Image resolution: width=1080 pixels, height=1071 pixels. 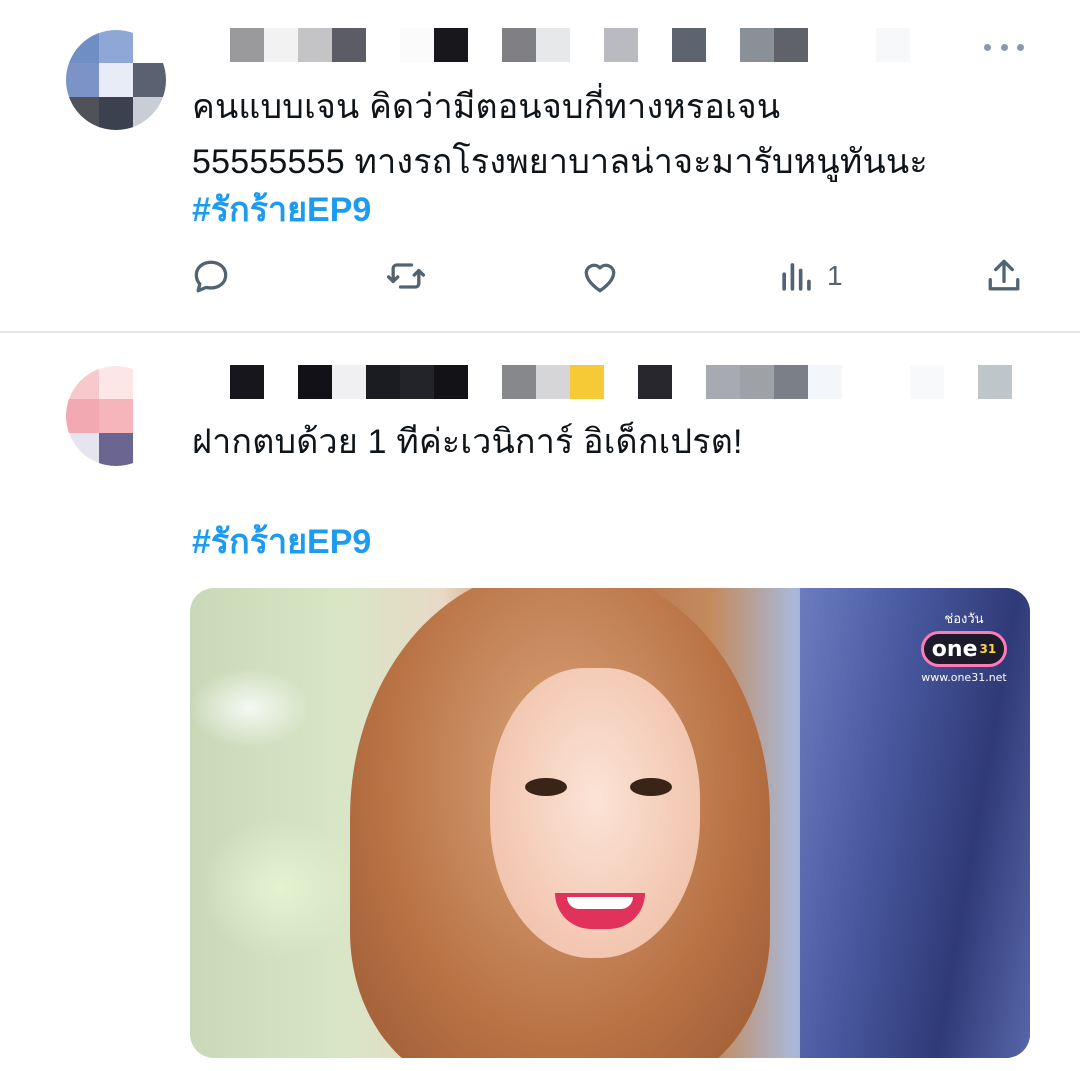 What do you see at coordinates (964, 619) in the screenshot?
I see `channel-logo-caption: ช่องวัน` at bounding box center [964, 619].